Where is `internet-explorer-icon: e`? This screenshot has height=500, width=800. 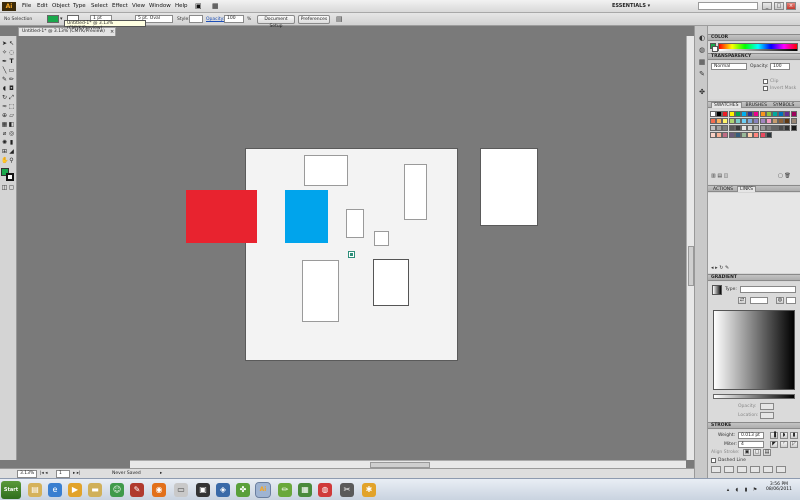
internet-explorer-icon: e is located at coordinates (55, 490).